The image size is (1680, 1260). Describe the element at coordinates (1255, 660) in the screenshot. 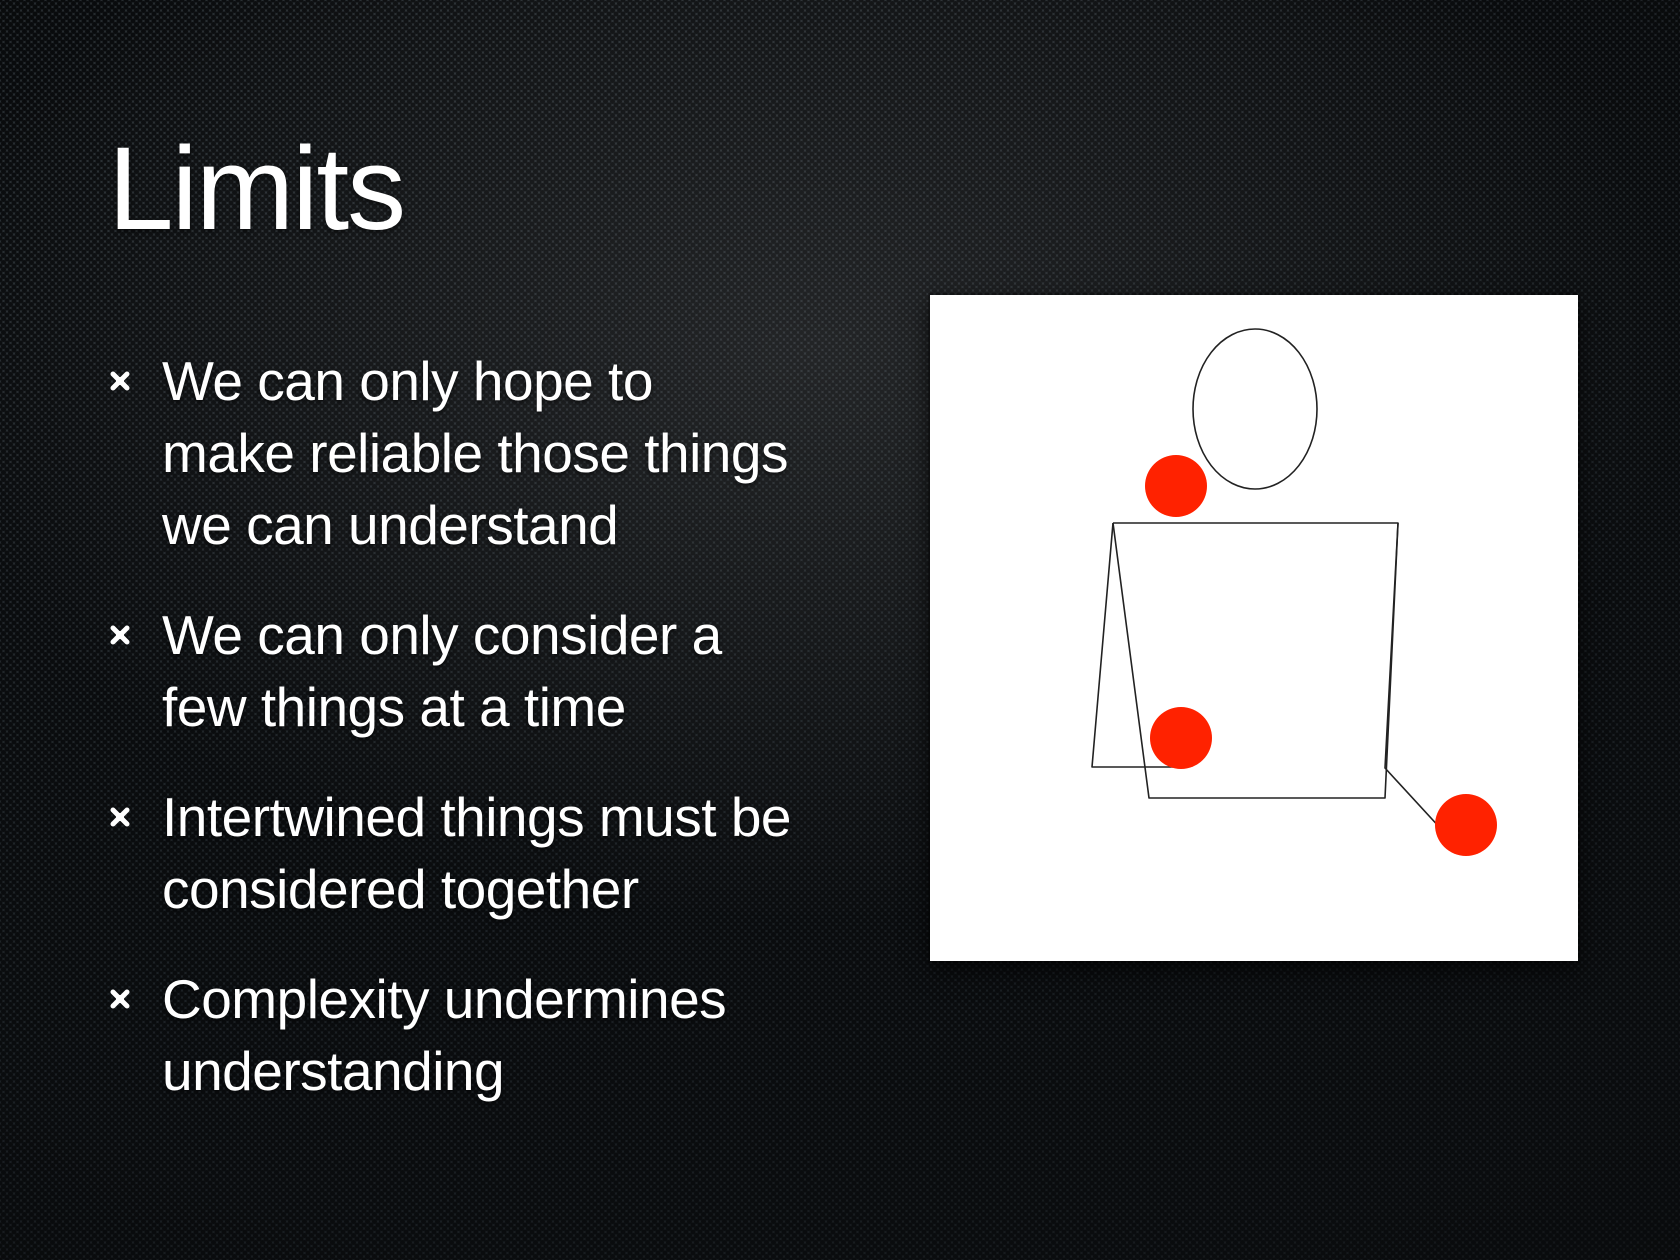

I see `juggler-body` at that location.